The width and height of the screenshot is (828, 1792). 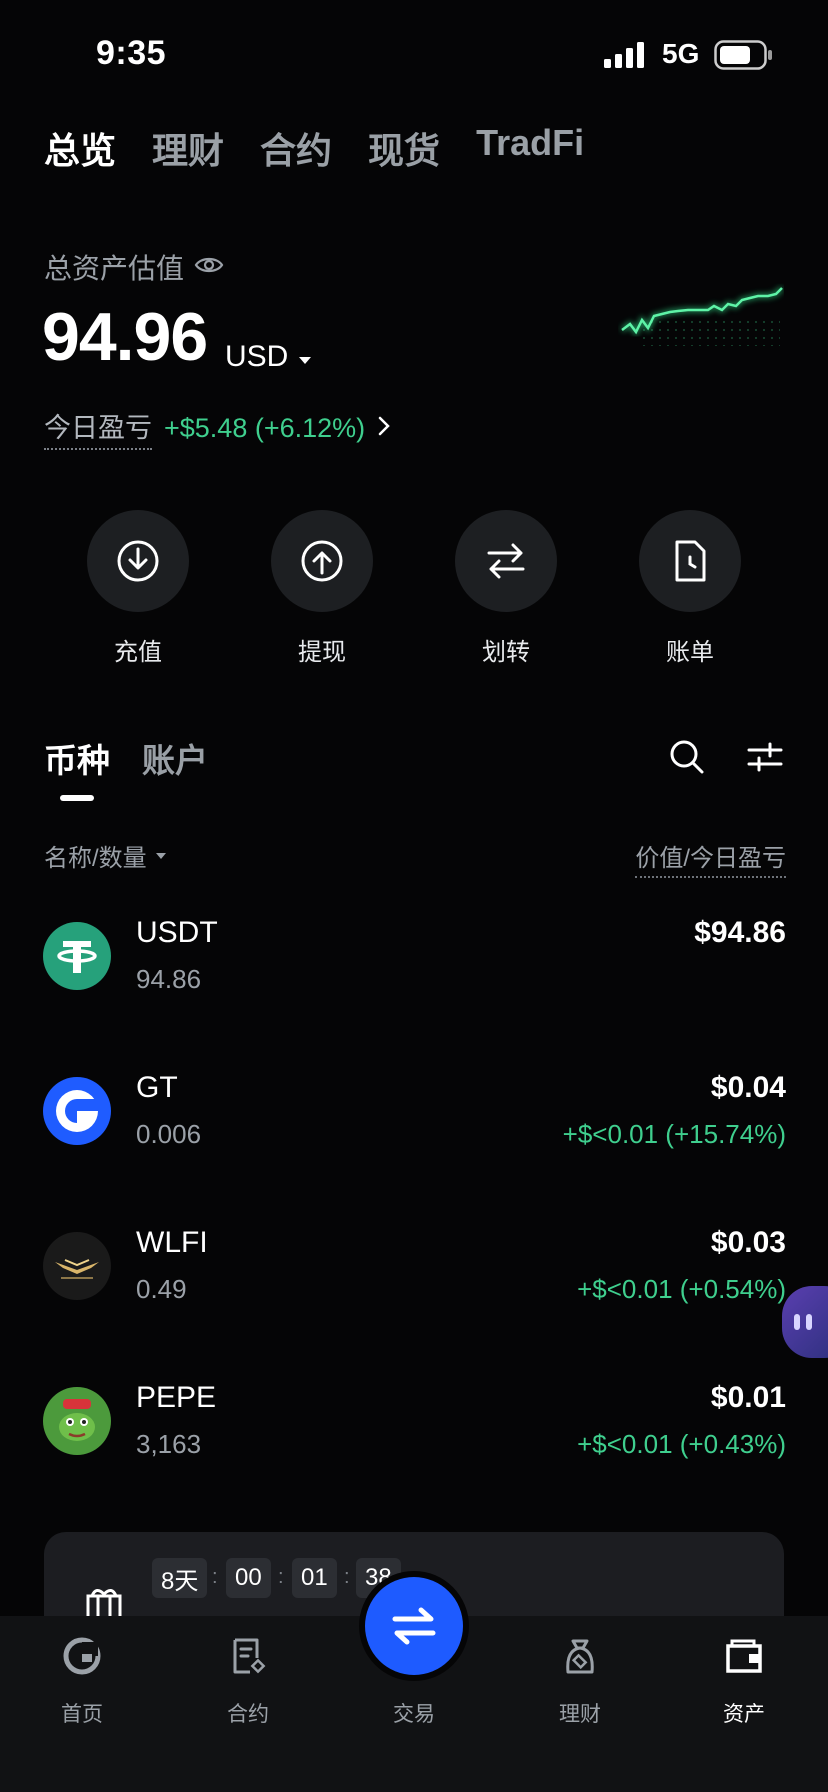 What do you see at coordinates (681, 1444) in the screenshot?
I see `coin-change: +$<0.01 (+0.43%)` at bounding box center [681, 1444].